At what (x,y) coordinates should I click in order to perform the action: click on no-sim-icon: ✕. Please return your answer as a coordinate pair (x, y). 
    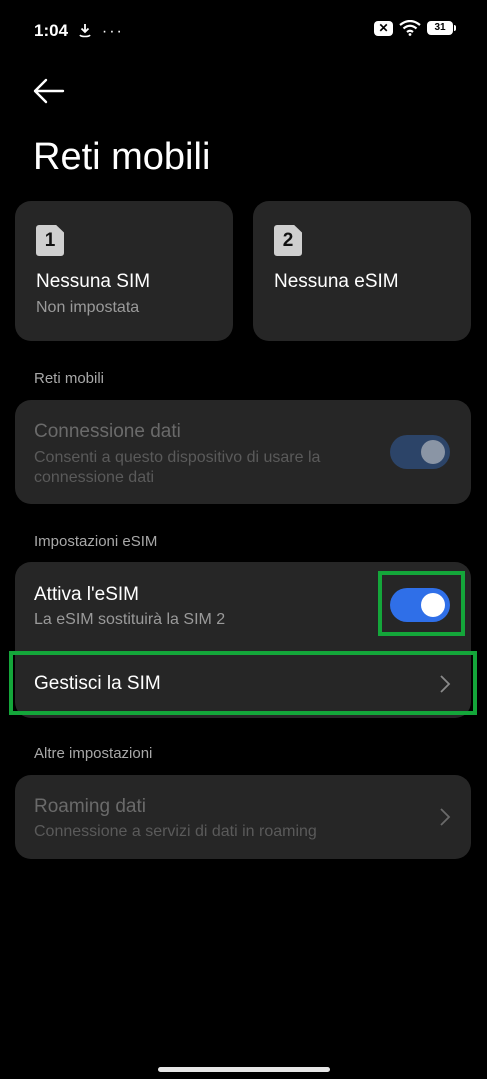
    Looking at the image, I should click on (383, 28).